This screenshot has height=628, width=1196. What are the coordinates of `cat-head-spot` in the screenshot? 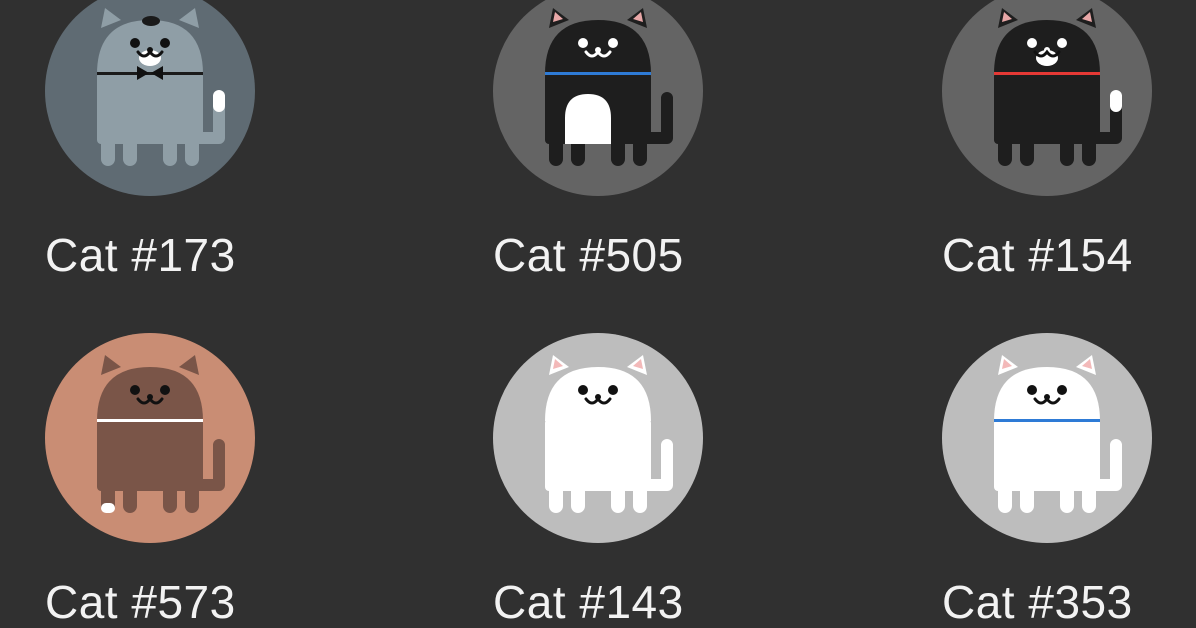 It's located at (151, 21).